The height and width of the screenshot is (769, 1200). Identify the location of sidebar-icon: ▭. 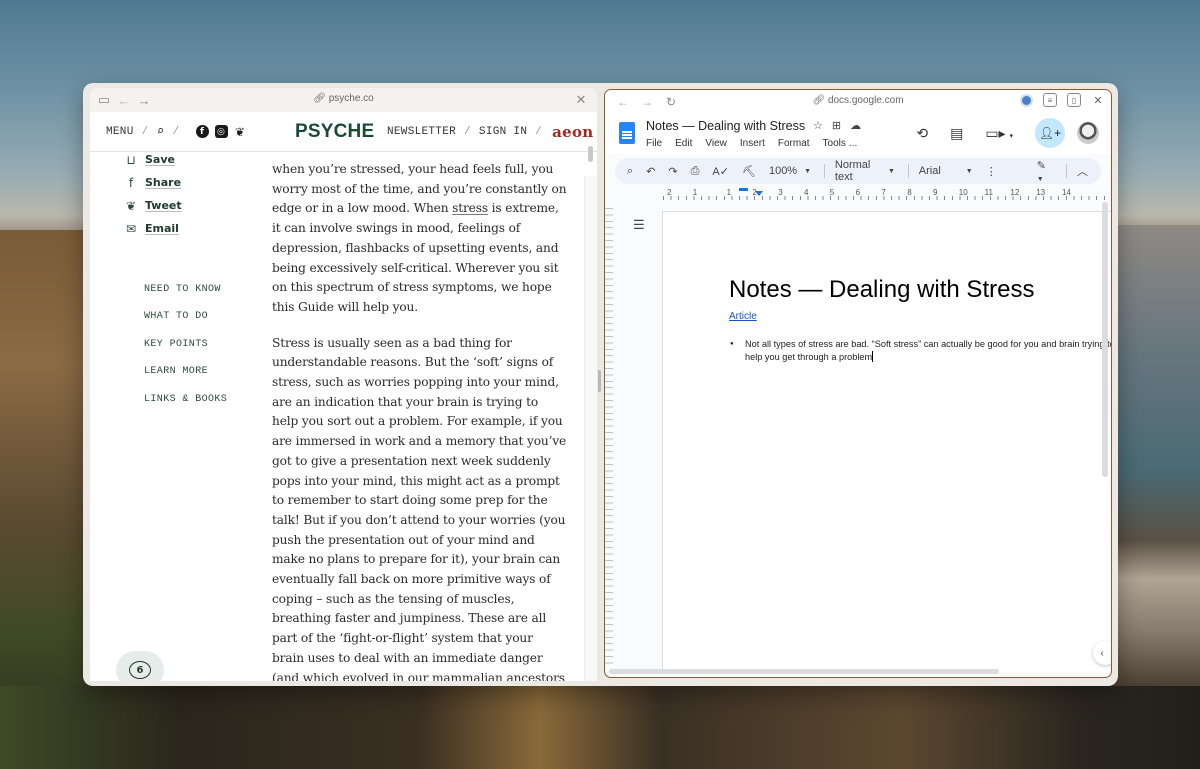
(104, 100).